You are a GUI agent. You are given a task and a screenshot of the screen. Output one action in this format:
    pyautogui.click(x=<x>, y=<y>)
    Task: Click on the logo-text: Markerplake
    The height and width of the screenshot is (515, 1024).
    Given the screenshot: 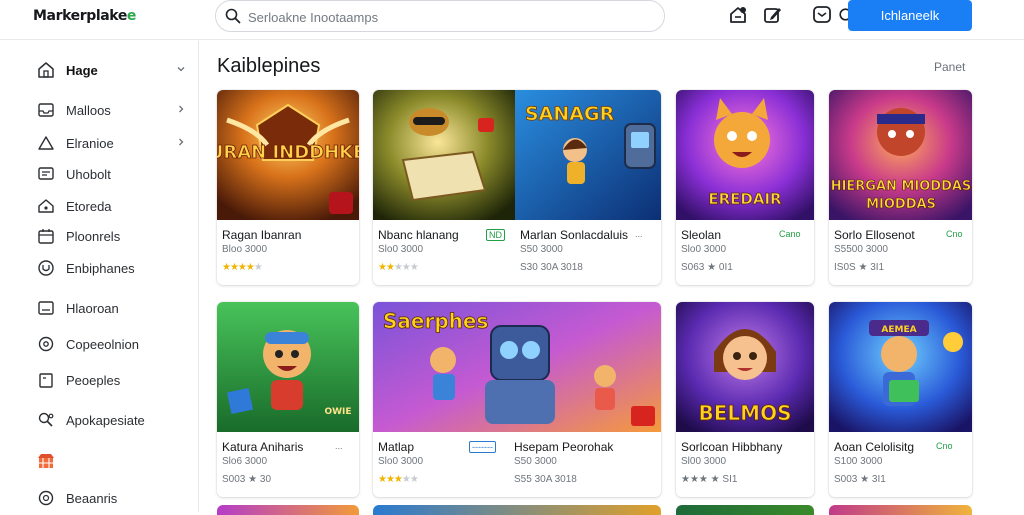 What is the action you would take?
    pyautogui.click(x=80, y=16)
    